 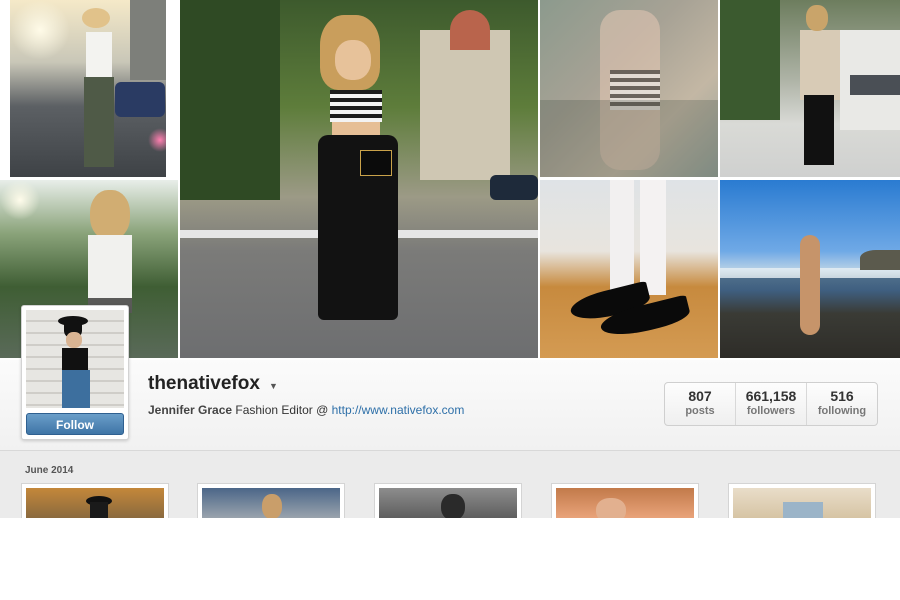 I want to click on profile-avatar-card: Follow, so click(x=75, y=372).